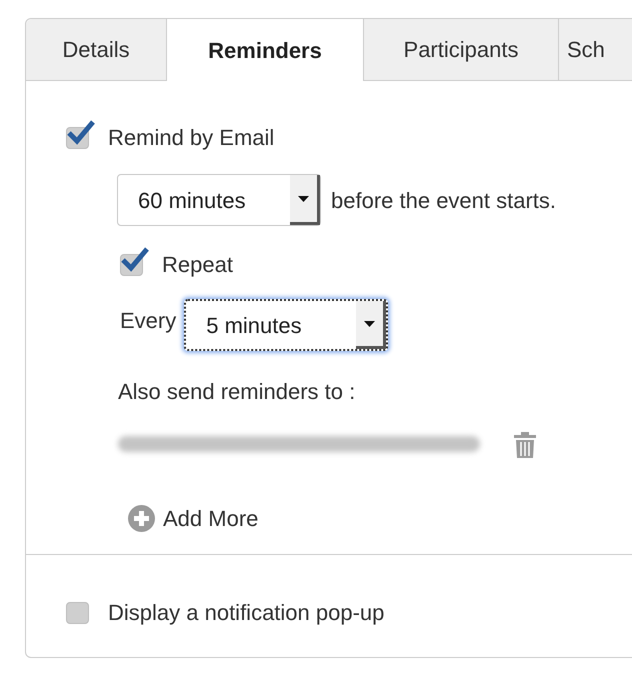  I want to click on tab: Sch, so click(595, 50).